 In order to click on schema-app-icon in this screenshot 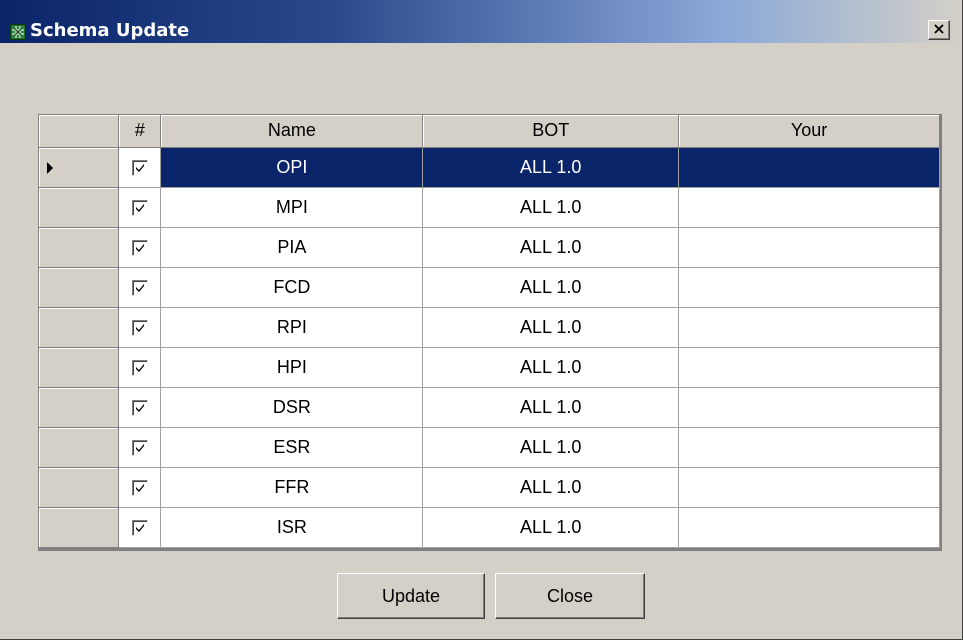, I will do `click(18, 32)`.